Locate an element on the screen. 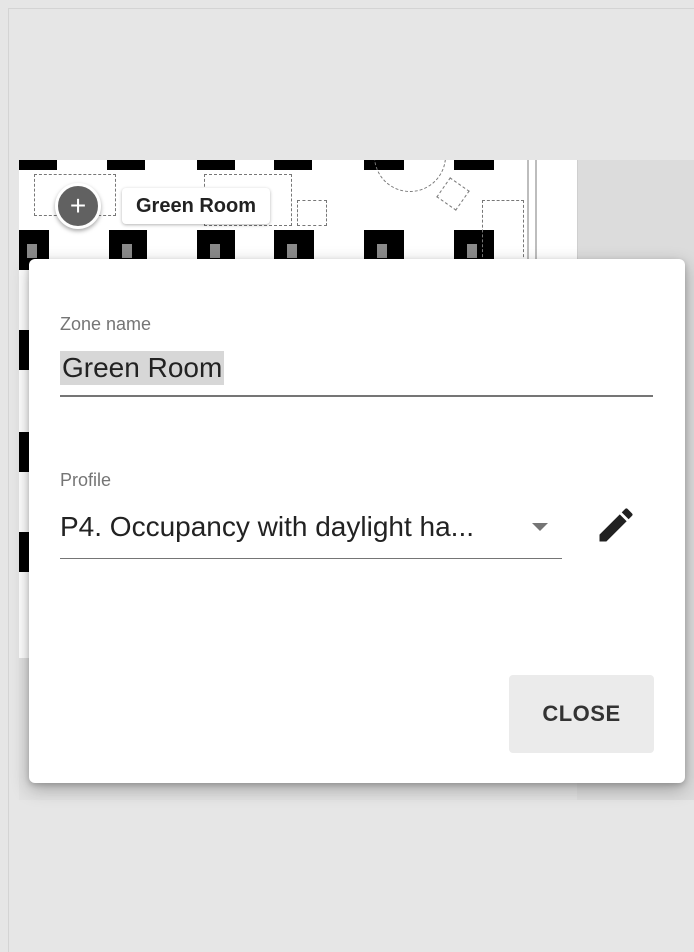 The image size is (694, 952). zone-marker-label: Green Room is located at coordinates (196, 206).